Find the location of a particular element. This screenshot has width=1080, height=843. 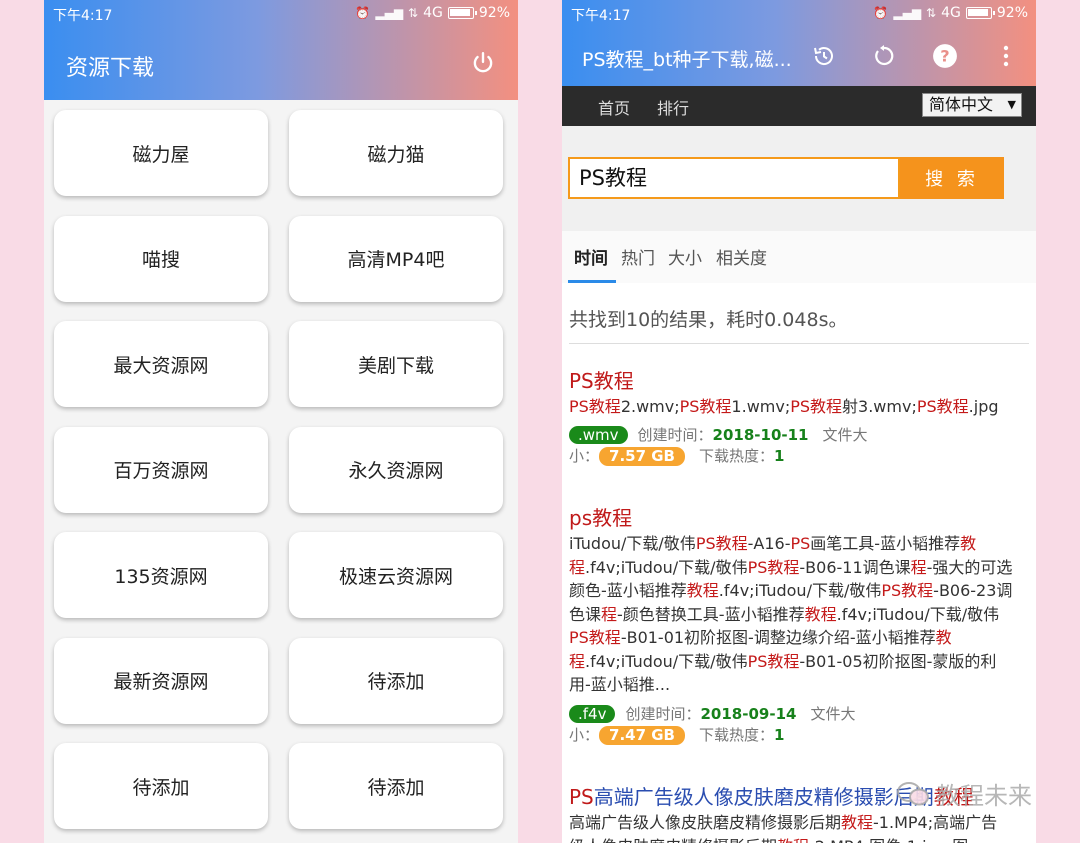

sort-tab-size: 大小 is located at coordinates (685, 256).